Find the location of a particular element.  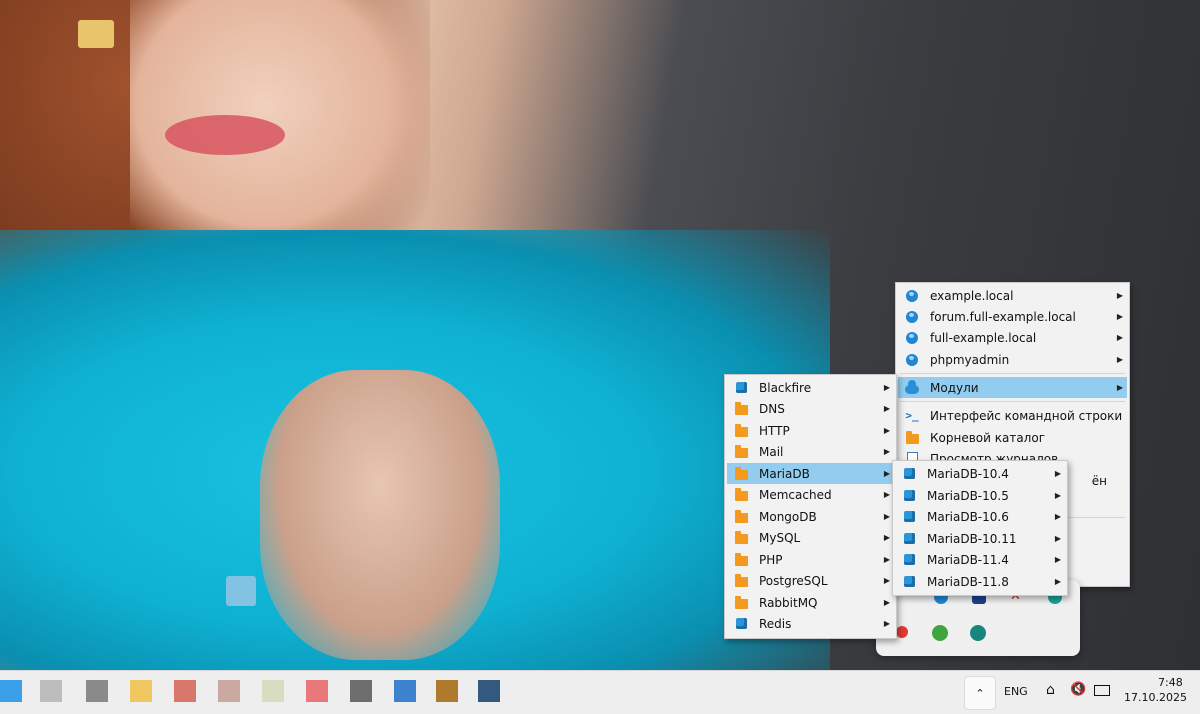

menu-item-label: MariaDB-11.8 is located at coordinates (968, 581).